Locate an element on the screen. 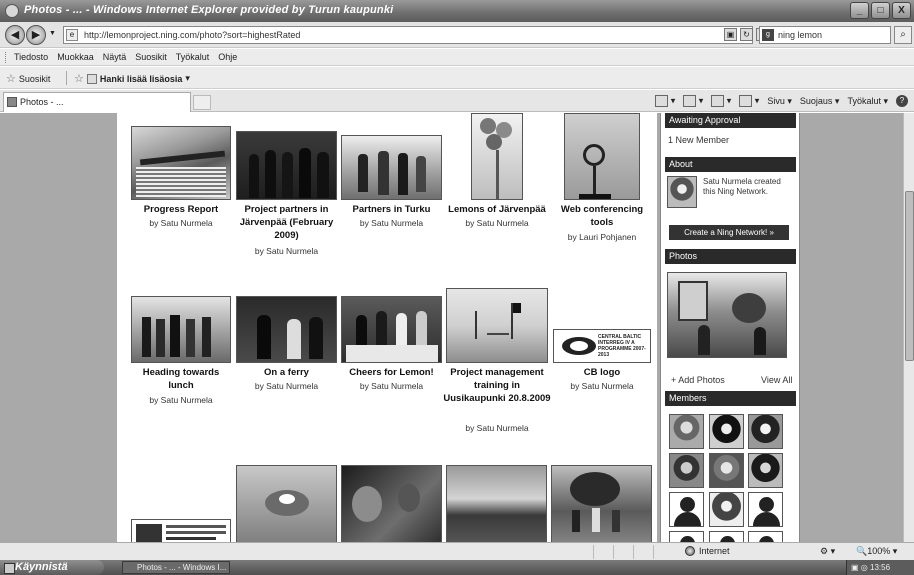 Image resolution: width=914 pixels, height=575 pixels. menu-favorites: Suosikit is located at coordinates (151, 57).